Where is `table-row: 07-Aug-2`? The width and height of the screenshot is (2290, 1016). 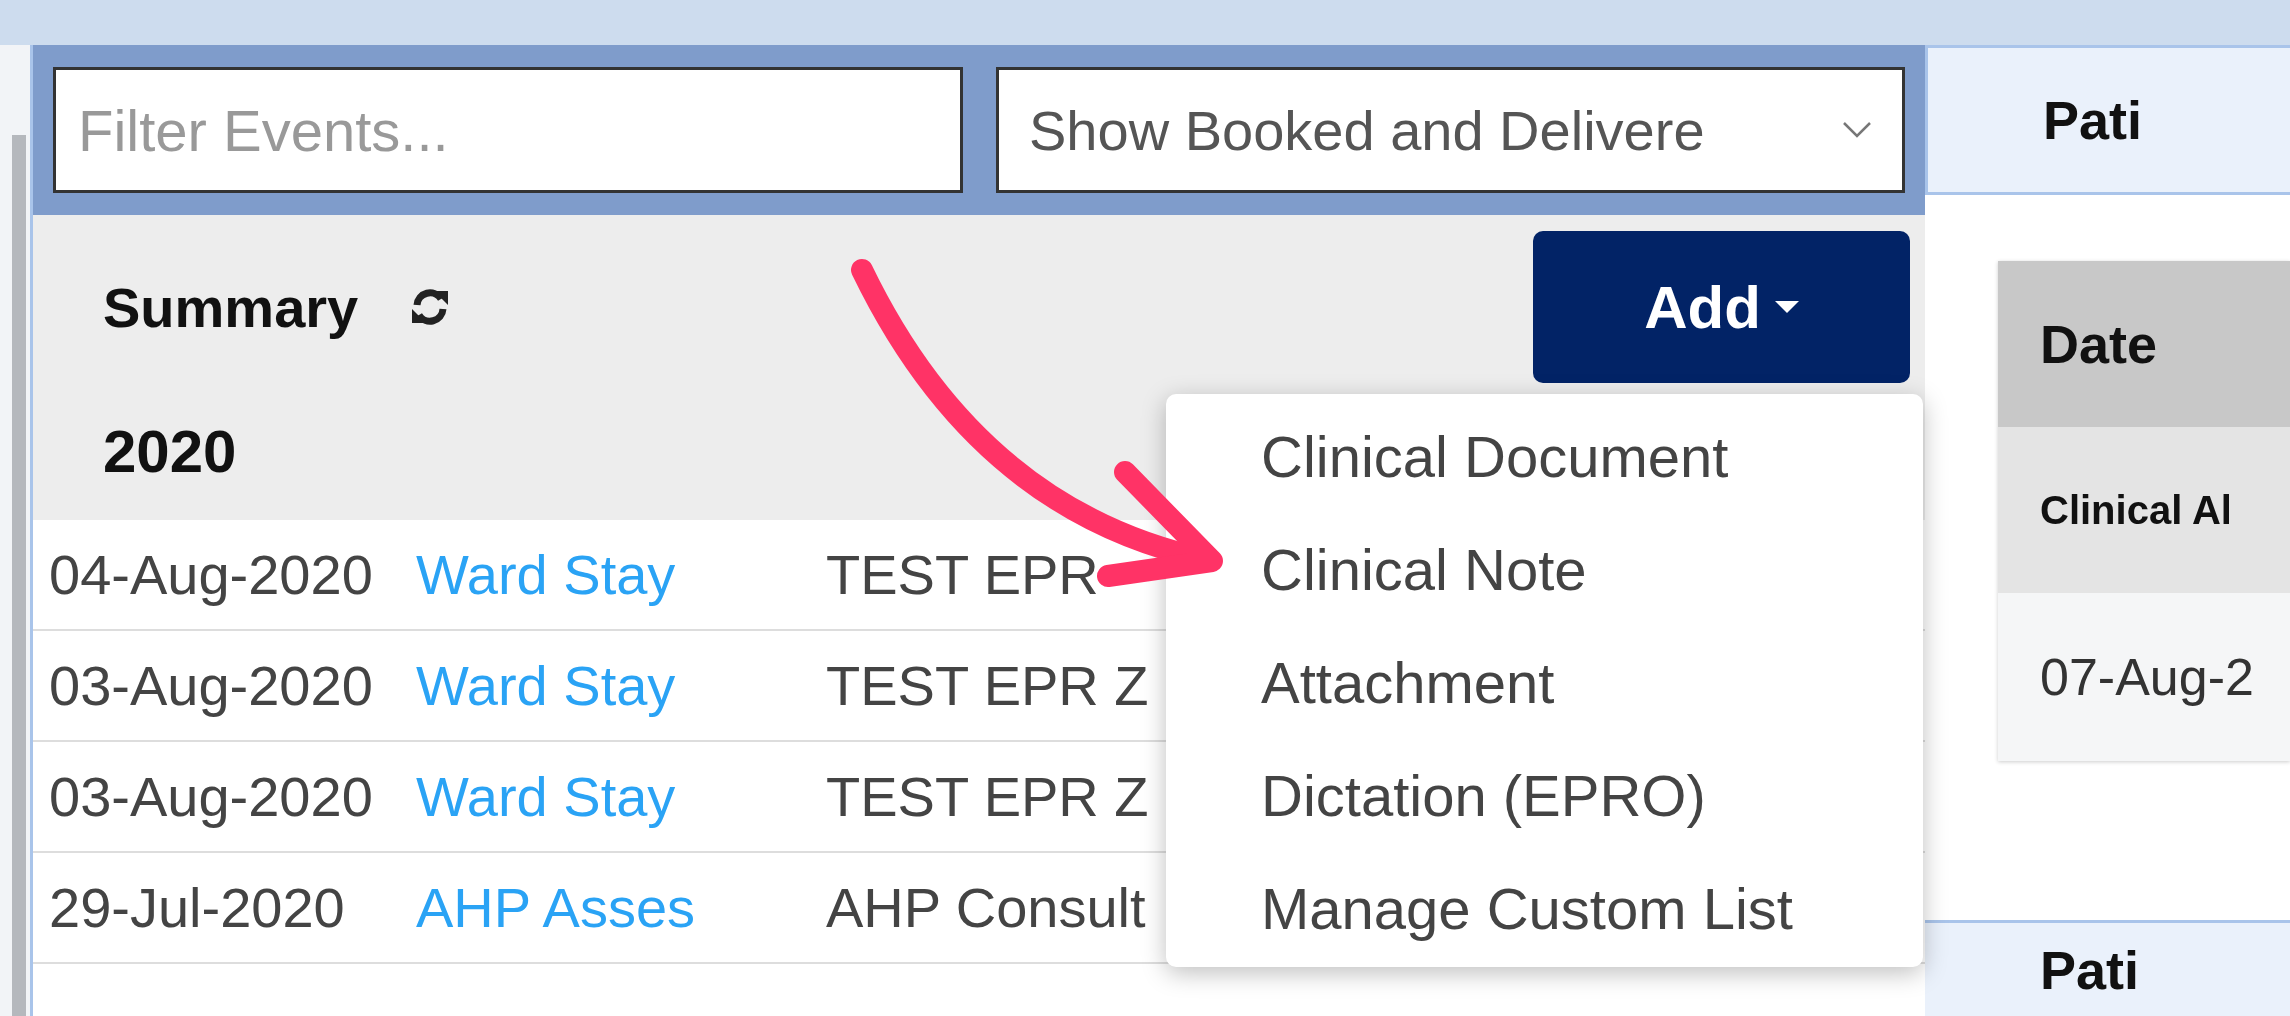 table-row: 07-Aug-2 is located at coordinates (2144, 677).